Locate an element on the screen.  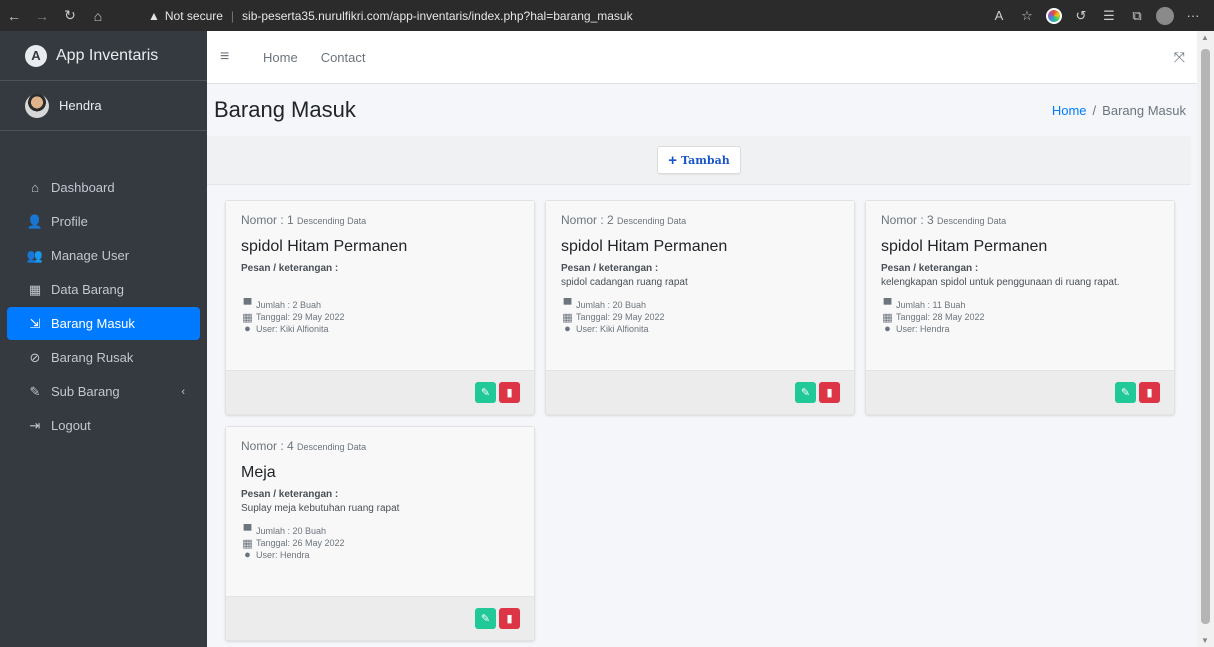
pesan-text: spidol cadangan ruang rapat is located at coordinates (624, 282).